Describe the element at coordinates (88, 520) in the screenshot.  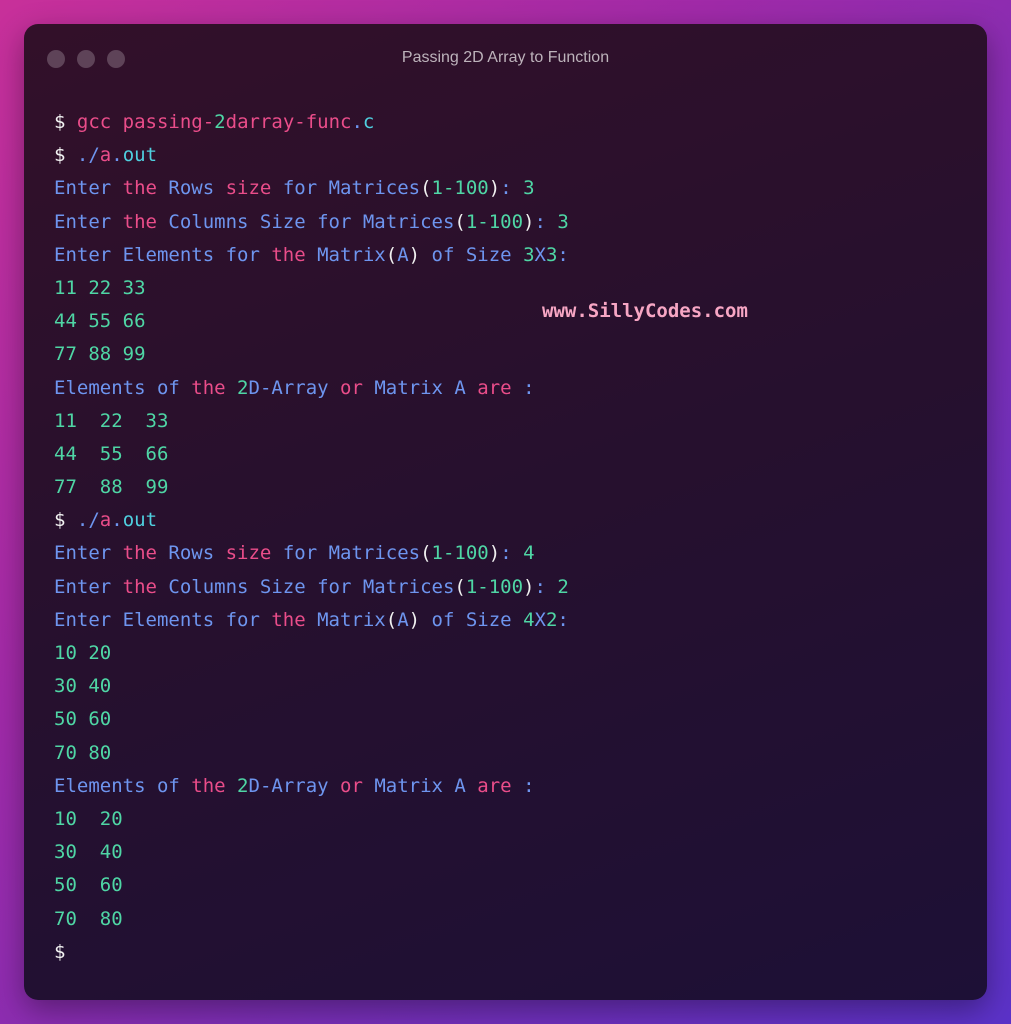
I see `terminal-token: ./` at that location.